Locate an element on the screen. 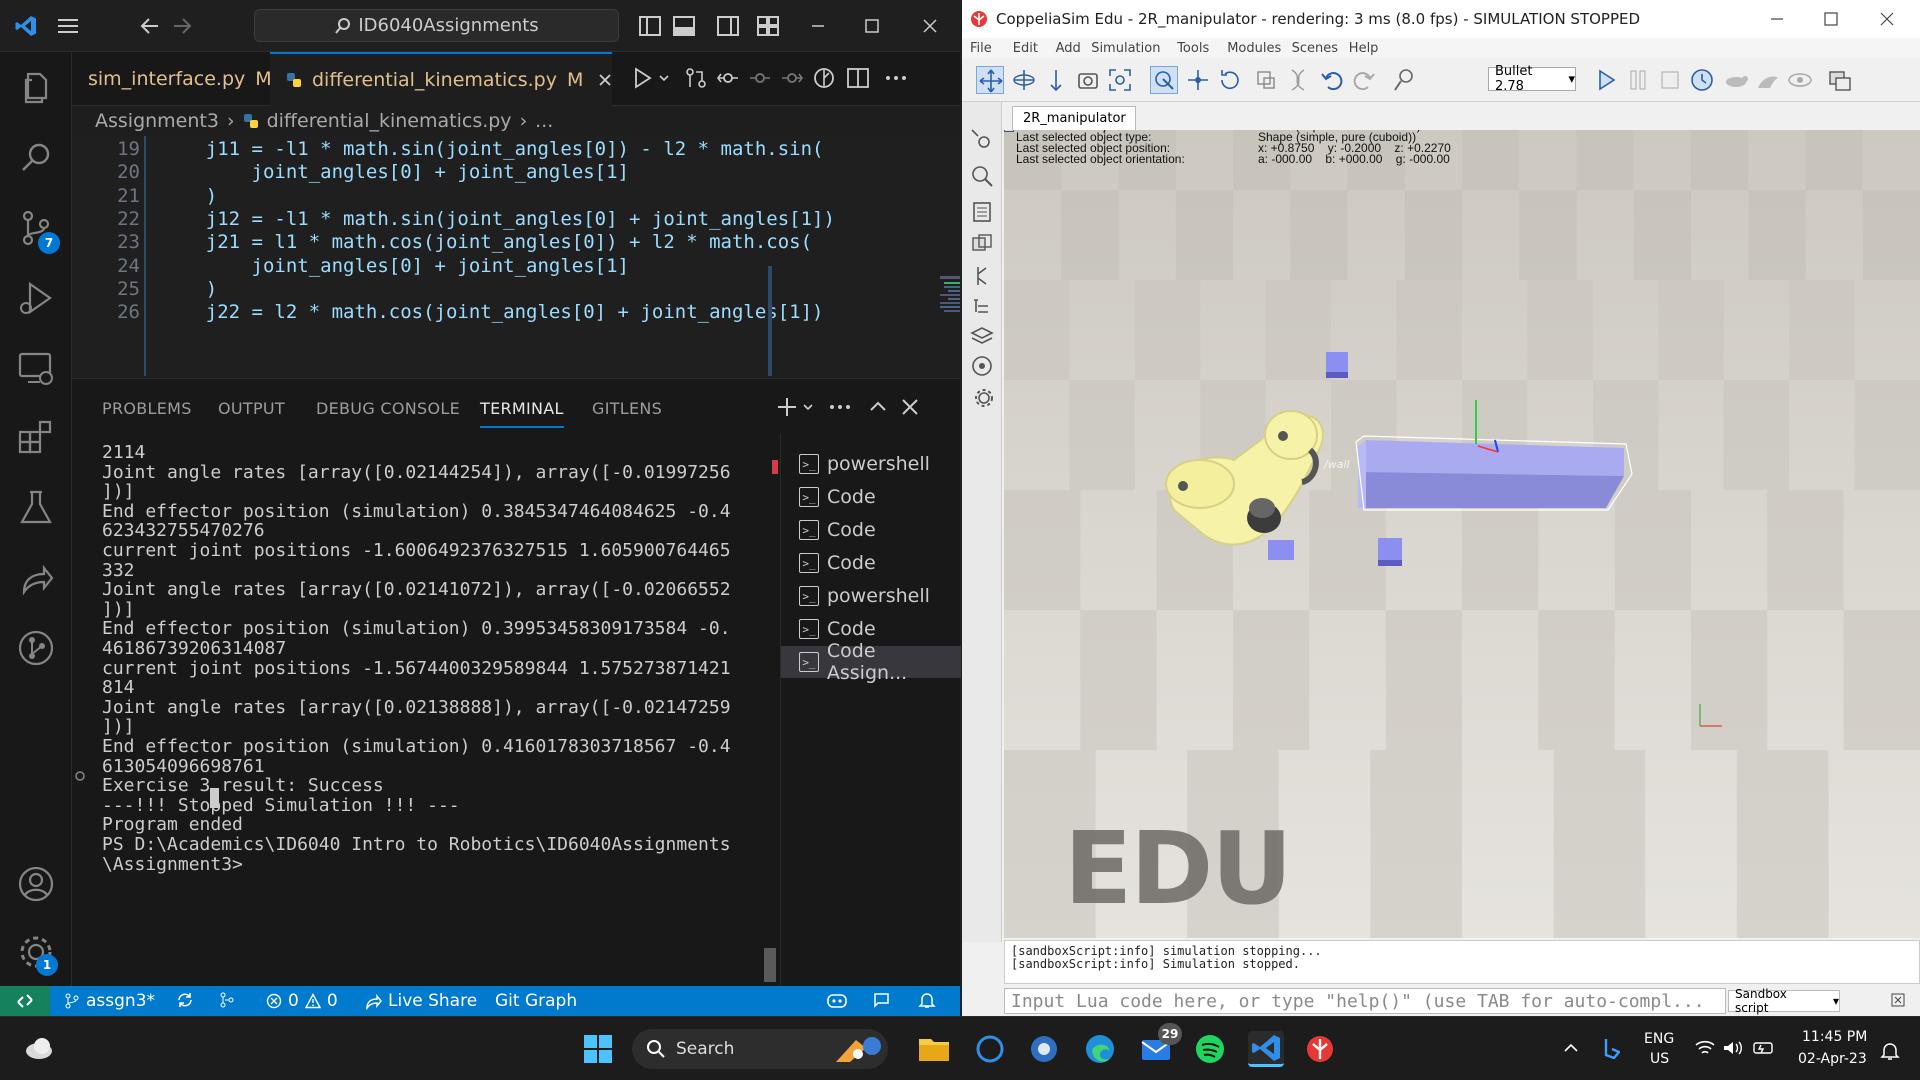 The image size is (1920, 1080). weather-widget-icon is located at coordinates (39, 1048).